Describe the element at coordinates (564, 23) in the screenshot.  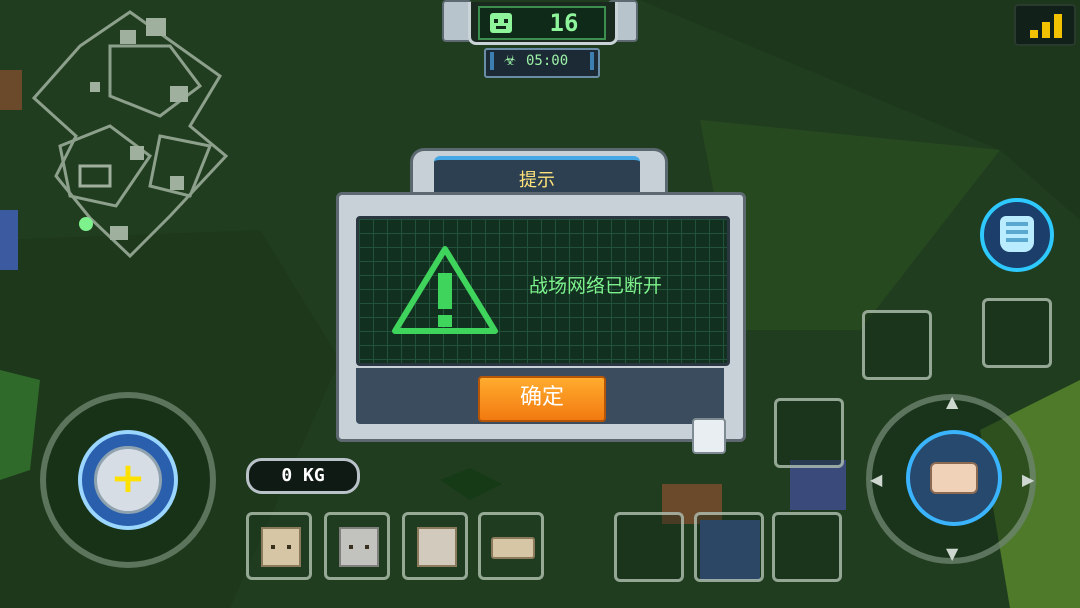
I see `player-count: 16` at that location.